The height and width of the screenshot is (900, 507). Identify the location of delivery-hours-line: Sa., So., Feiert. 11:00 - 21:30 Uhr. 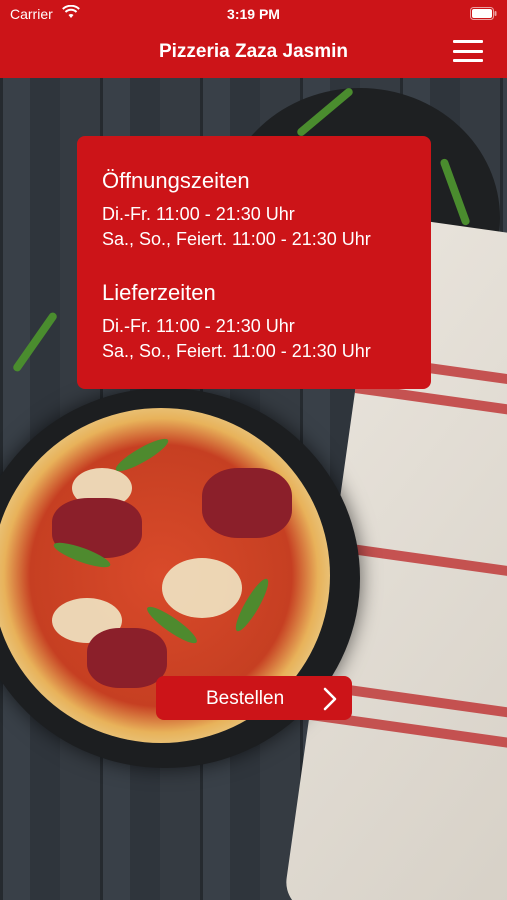
(236, 351).